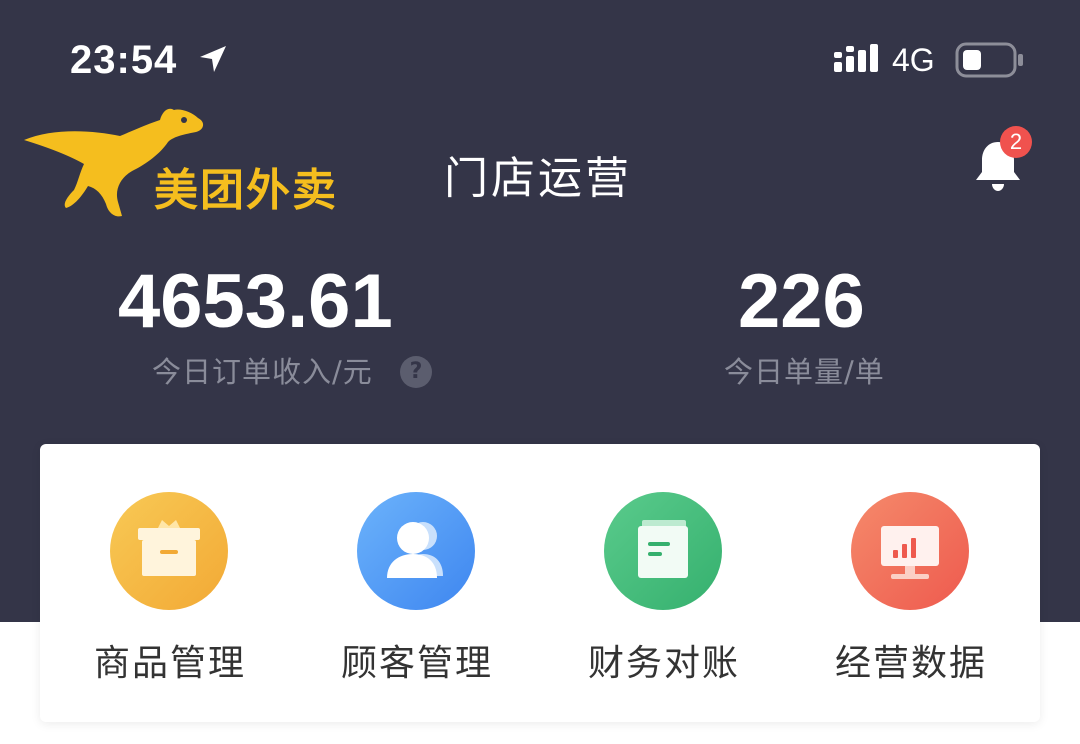  What do you see at coordinates (913, 60) in the screenshot?
I see `network-type: 4G` at bounding box center [913, 60].